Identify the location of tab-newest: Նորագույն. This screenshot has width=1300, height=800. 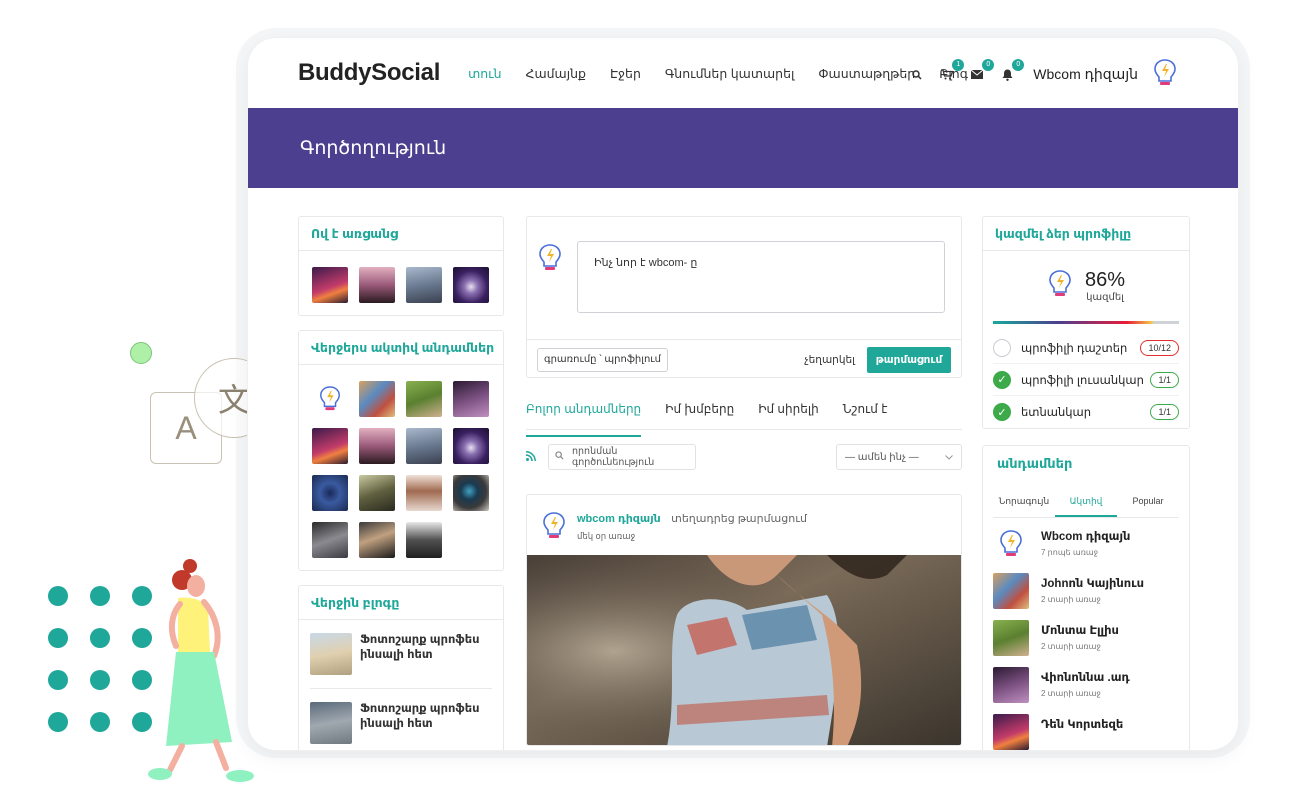
(1024, 502).